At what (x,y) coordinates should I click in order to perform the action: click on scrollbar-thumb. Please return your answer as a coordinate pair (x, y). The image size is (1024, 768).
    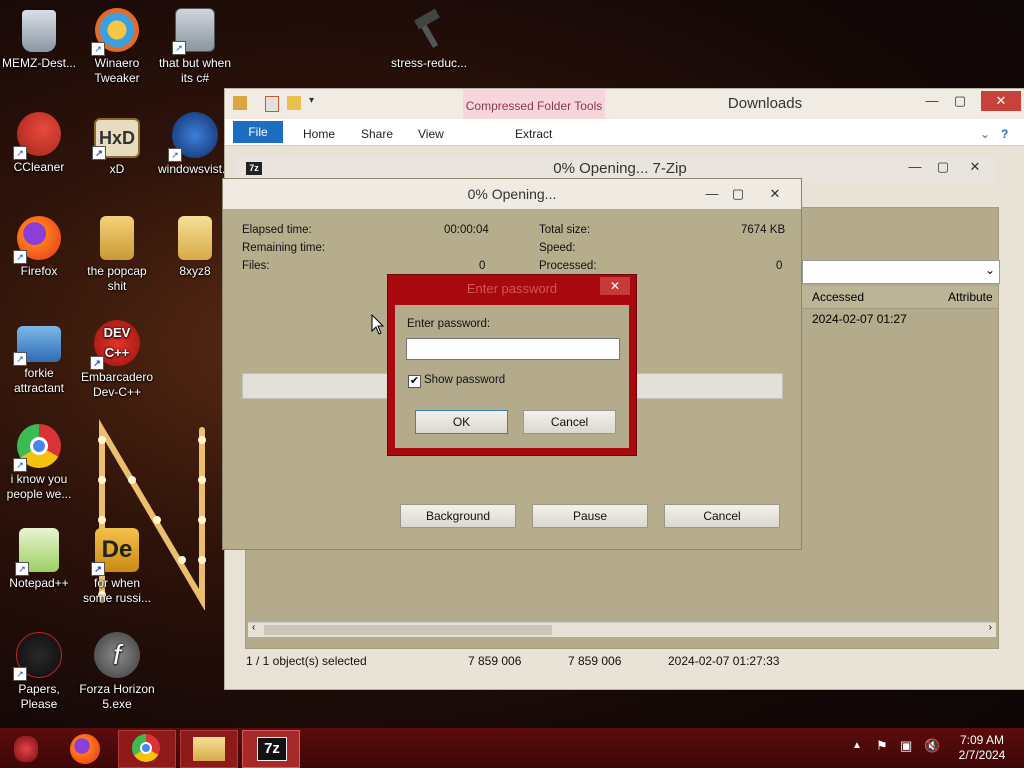
    Looking at the image, I should click on (408, 630).